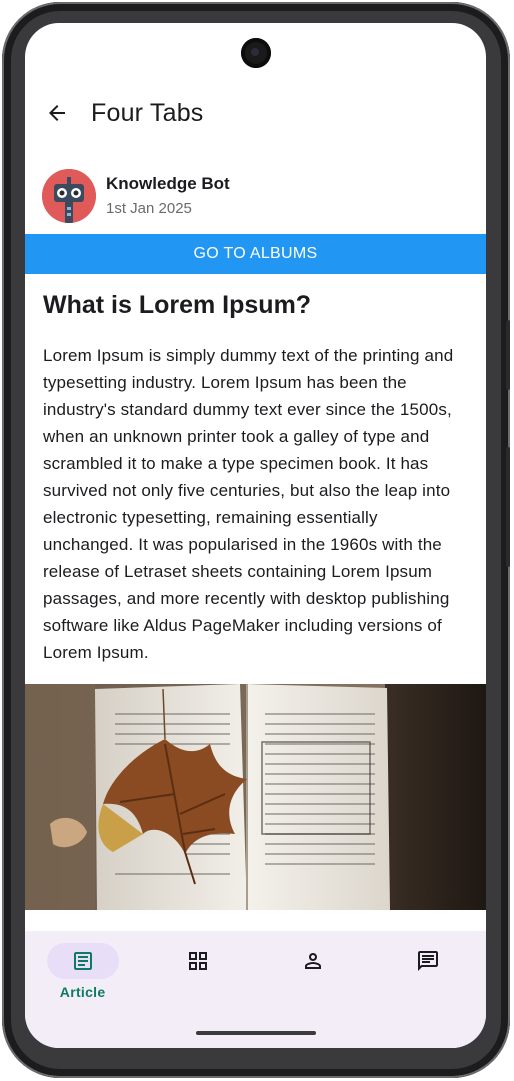  What do you see at coordinates (508, 507) in the screenshot?
I see `power-button` at bounding box center [508, 507].